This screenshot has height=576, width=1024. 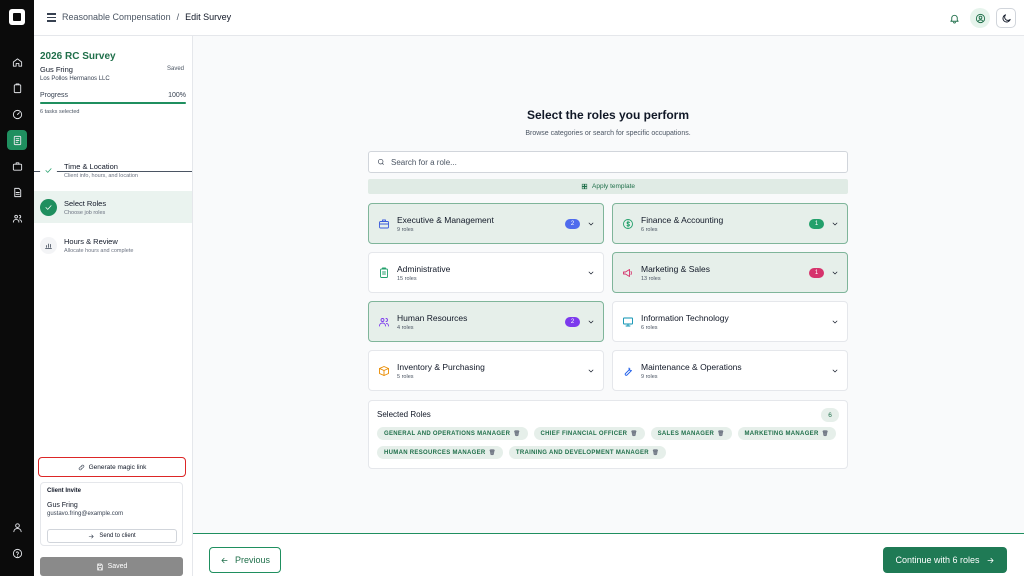 I want to click on category-selected-badge: 2, so click(x=572, y=322).